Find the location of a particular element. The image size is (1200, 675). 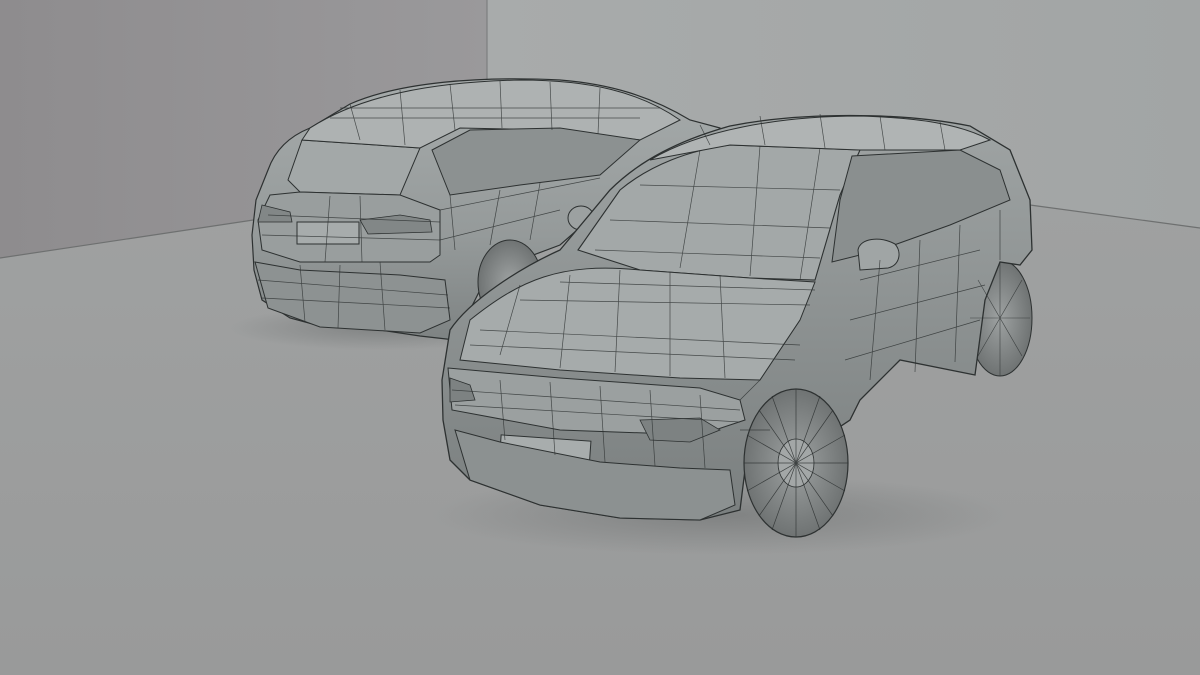

front-suv-mirror is located at coordinates (878, 254).